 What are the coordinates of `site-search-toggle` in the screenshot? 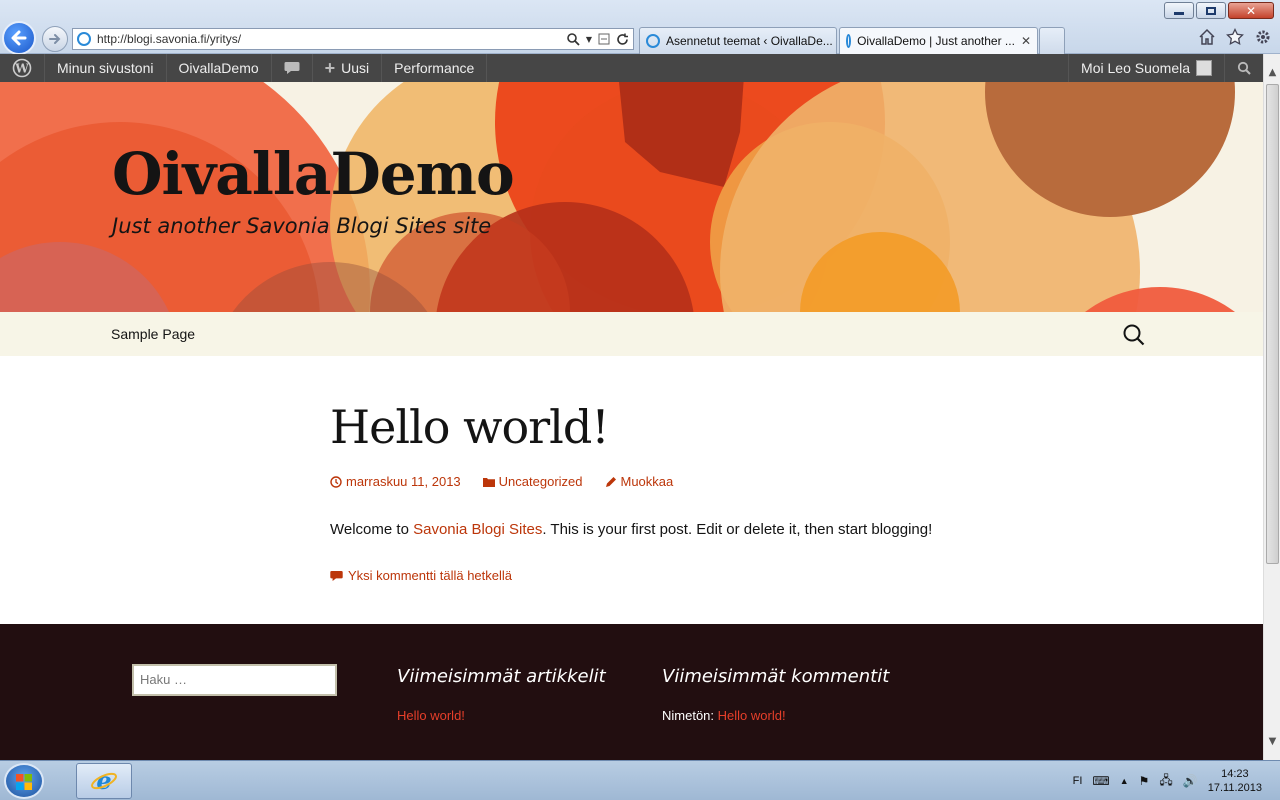 It's located at (1134, 335).